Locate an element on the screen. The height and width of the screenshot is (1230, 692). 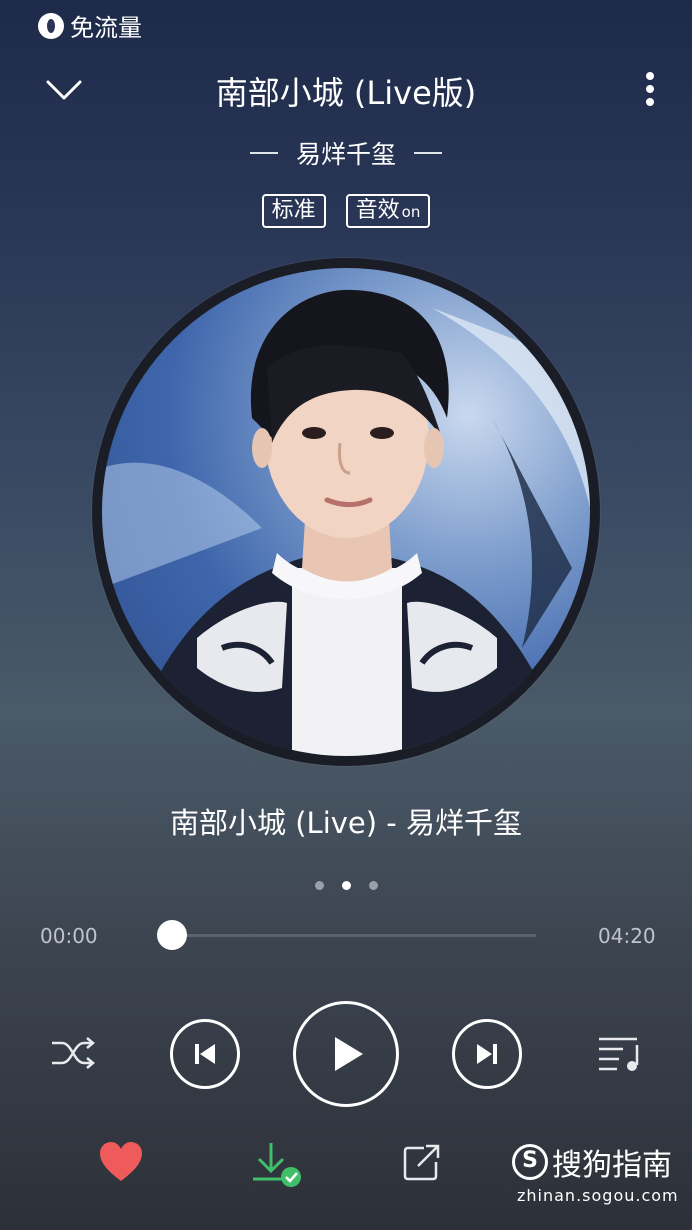
skip-previous-icon is located at coordinates (205, 1054).